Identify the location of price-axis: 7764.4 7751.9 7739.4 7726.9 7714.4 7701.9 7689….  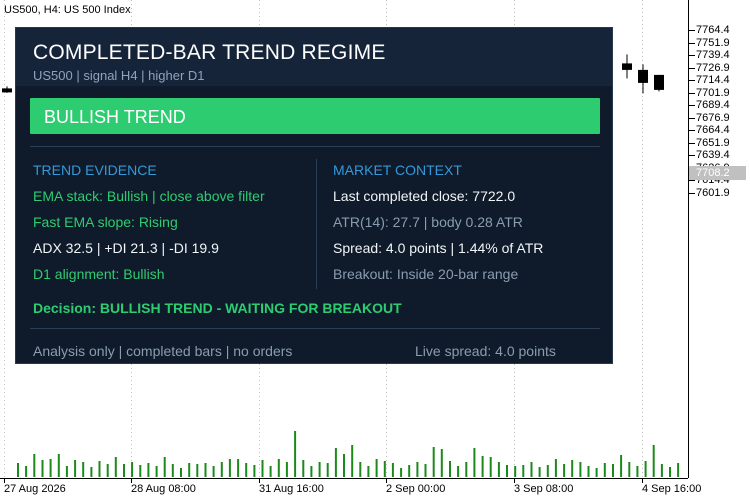
(719, 239).